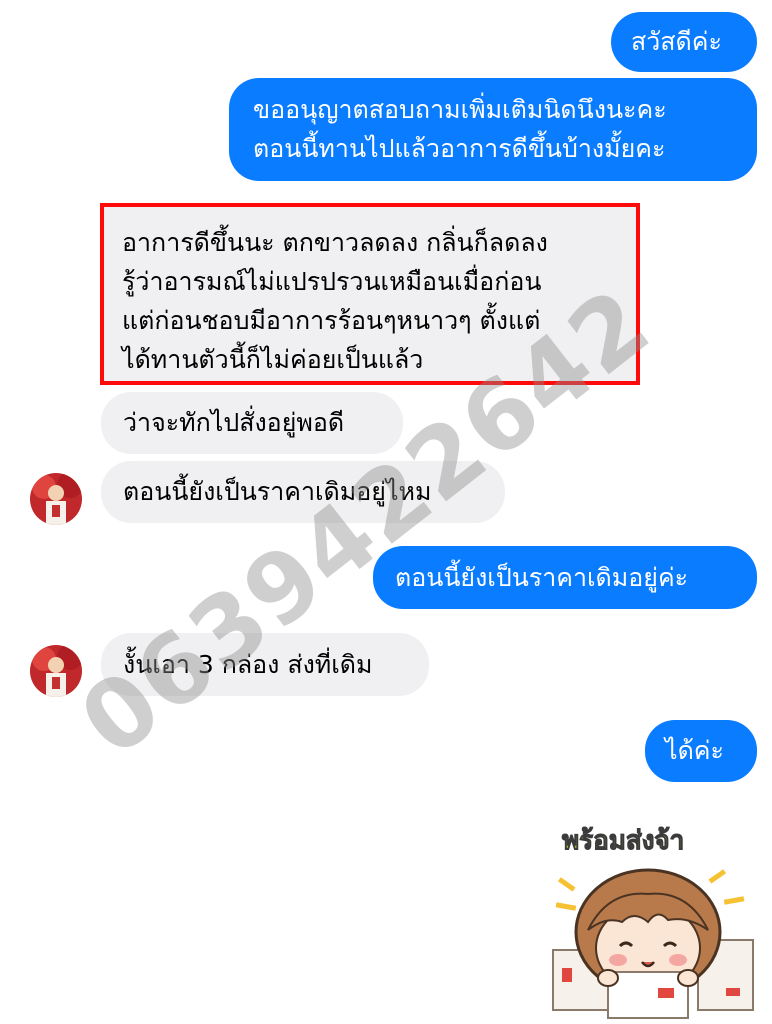  What do you see at coordinates (265, 664) in the screenshot?
I see `message-incoming-order: งั้นเอา 3 กล่อง ส่งที่เดิม` at bounding box center [265, 664].